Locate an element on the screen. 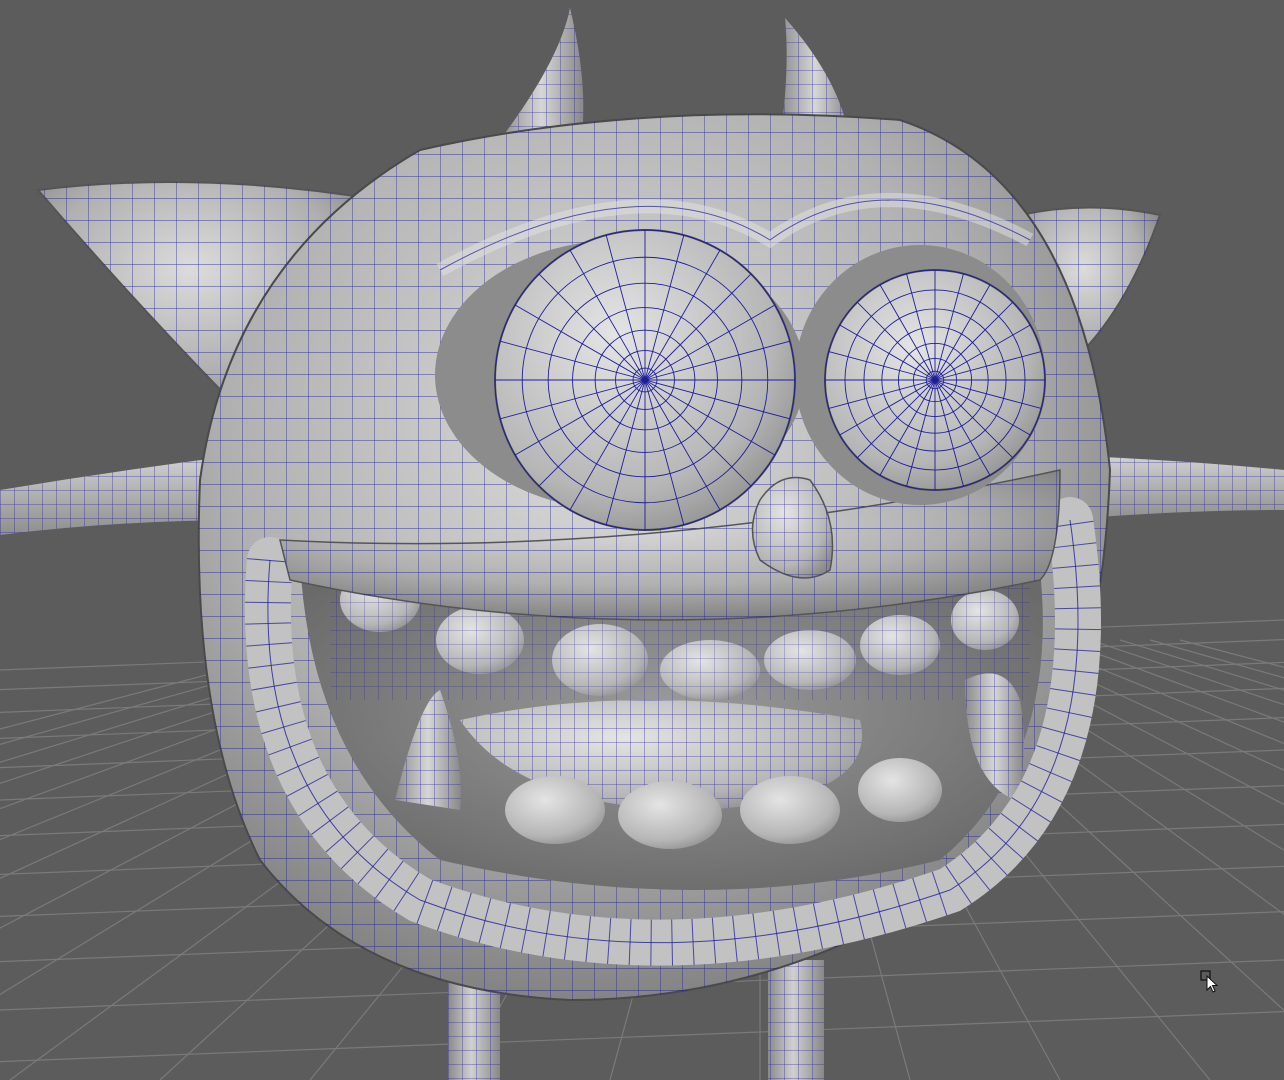 Image resolution: width=1284 pixels, height=1080 pixels. left-eye is located at coordinates (645, 380).